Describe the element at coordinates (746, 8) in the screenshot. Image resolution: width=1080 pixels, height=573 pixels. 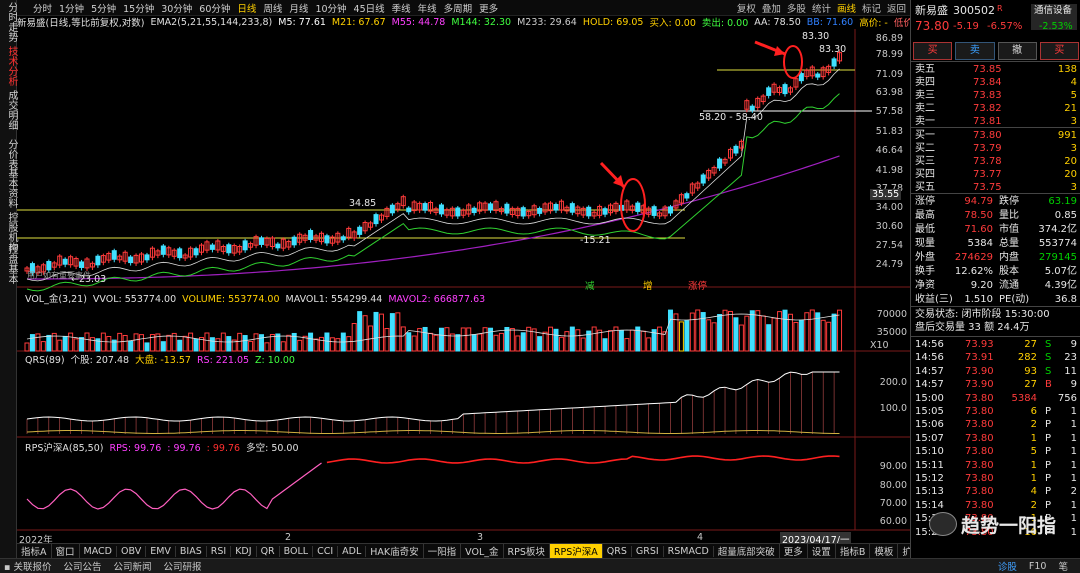
I see `adjust-button: 复权` at that location.